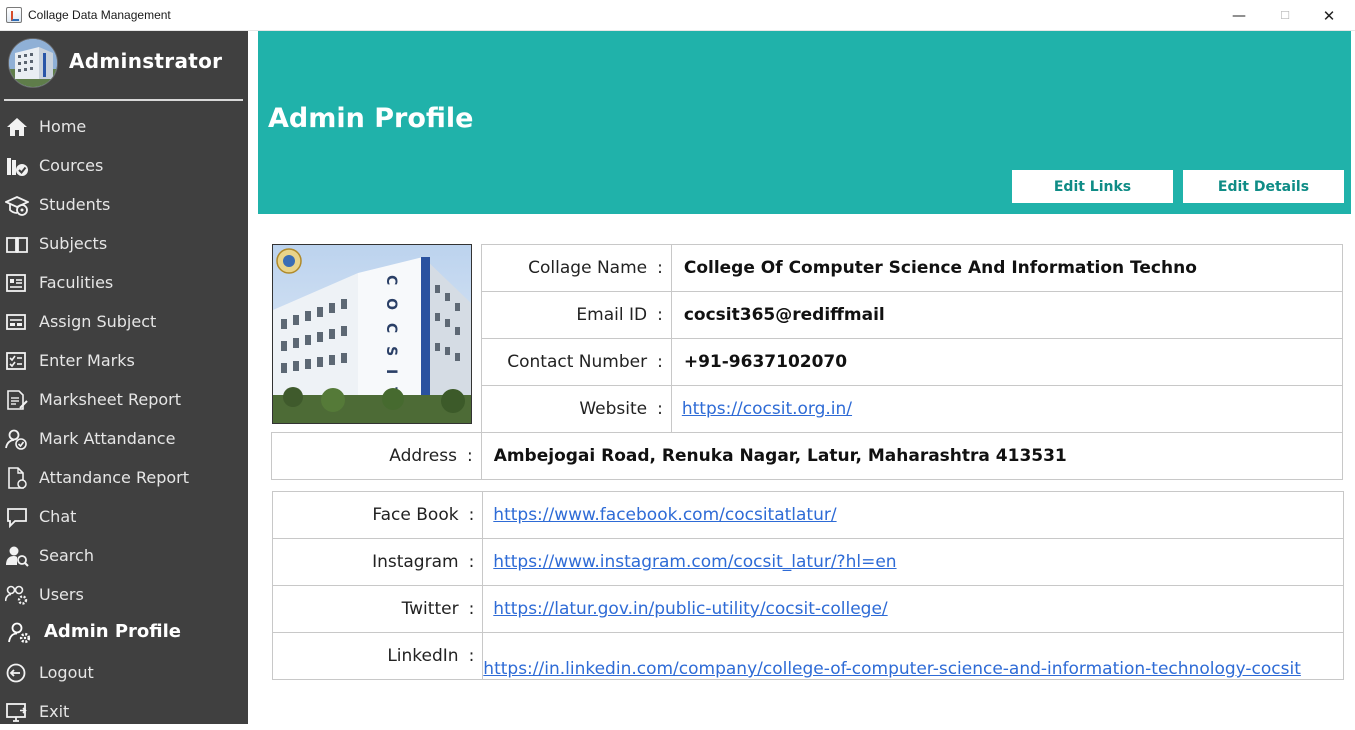 The width and height of the screenshot is (1355, 730). What do you see at coordinates (123, 100) in the screenshot?
I see `sidebar-divider` at bounding box center [123, 100].